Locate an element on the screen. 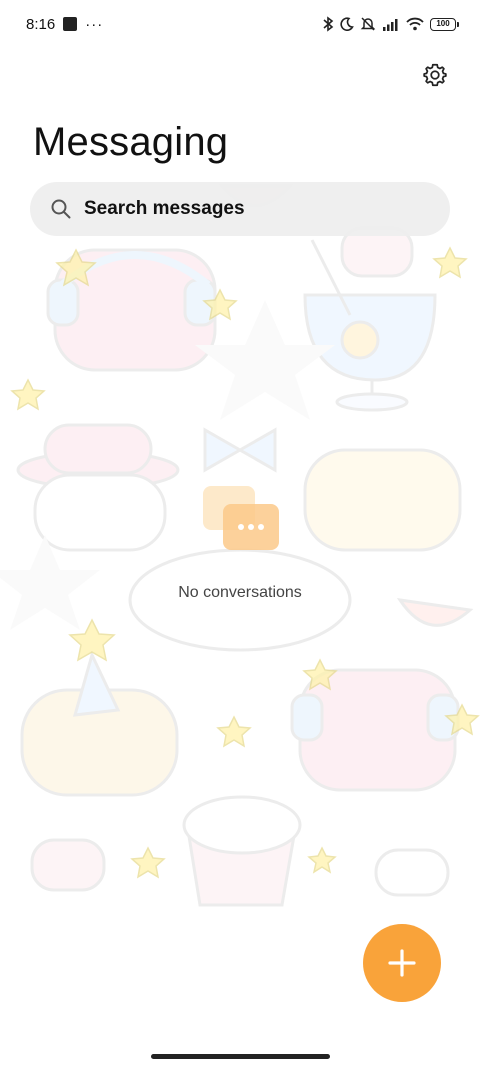 The width and height of the screenshot is (480, 1067). bell-muted-icon is located at coordinates (368, 24).